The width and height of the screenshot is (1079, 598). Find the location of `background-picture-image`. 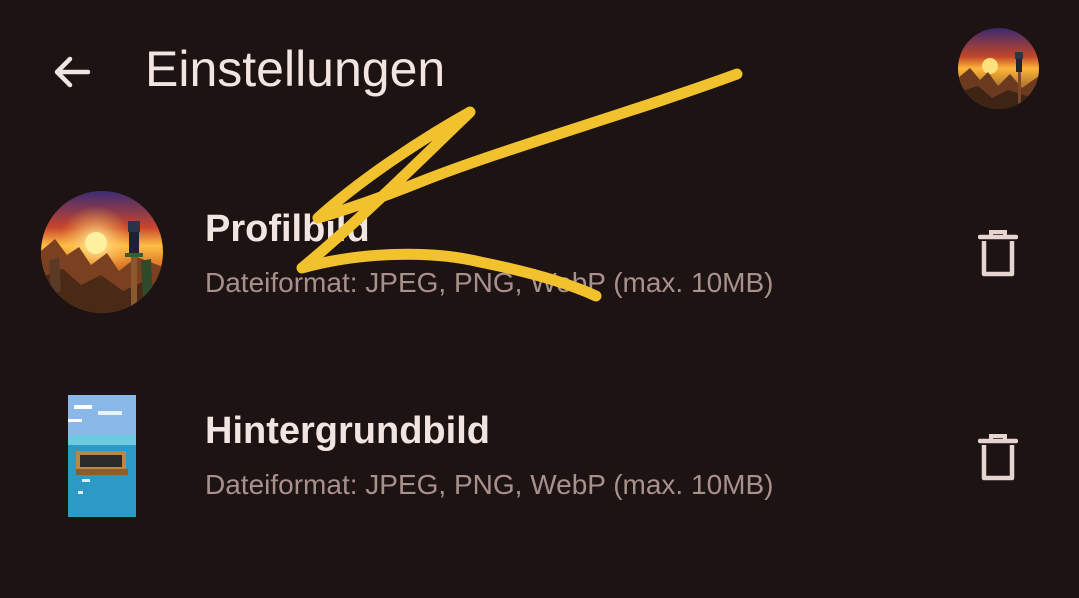

background-picture-image is located at coordinates (102, 456).